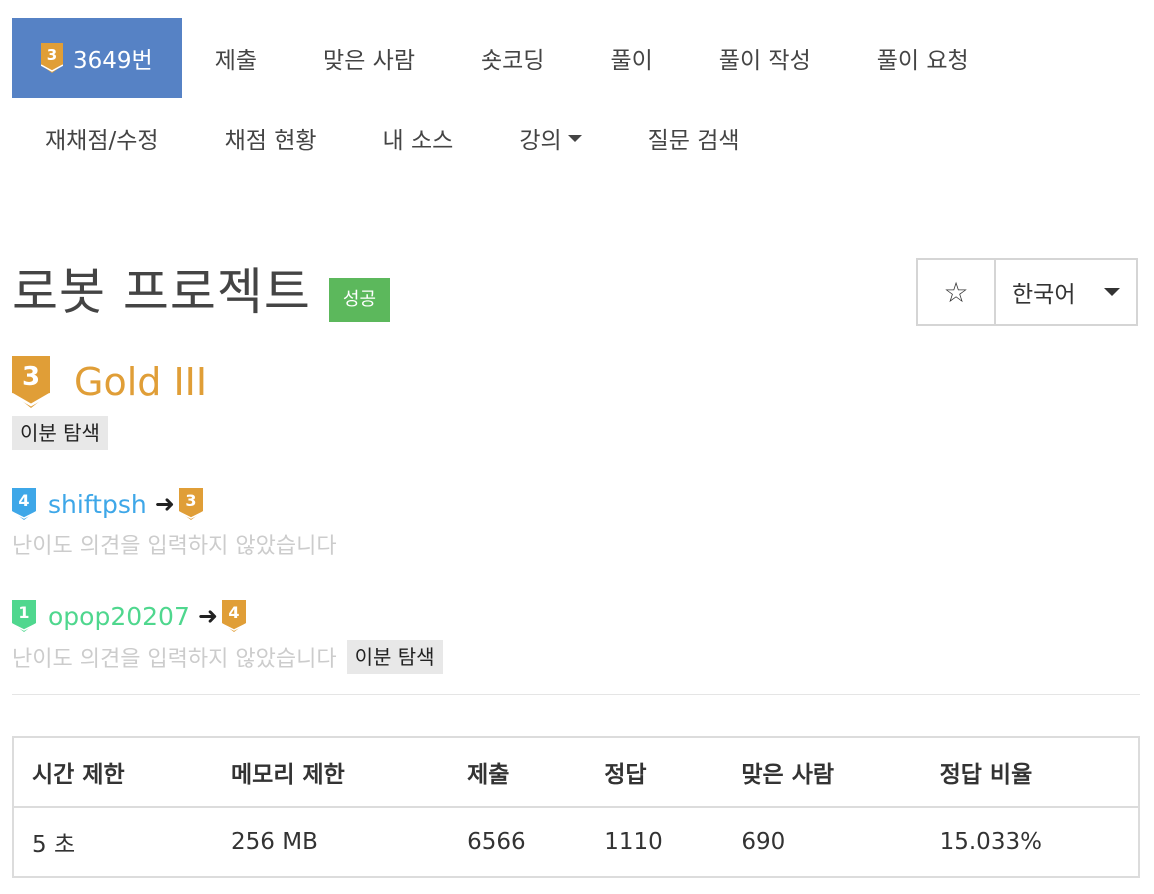  Describe the element at coordinates (655, 772) in the screenshot. I see `header-accepted: 정답` at that location.